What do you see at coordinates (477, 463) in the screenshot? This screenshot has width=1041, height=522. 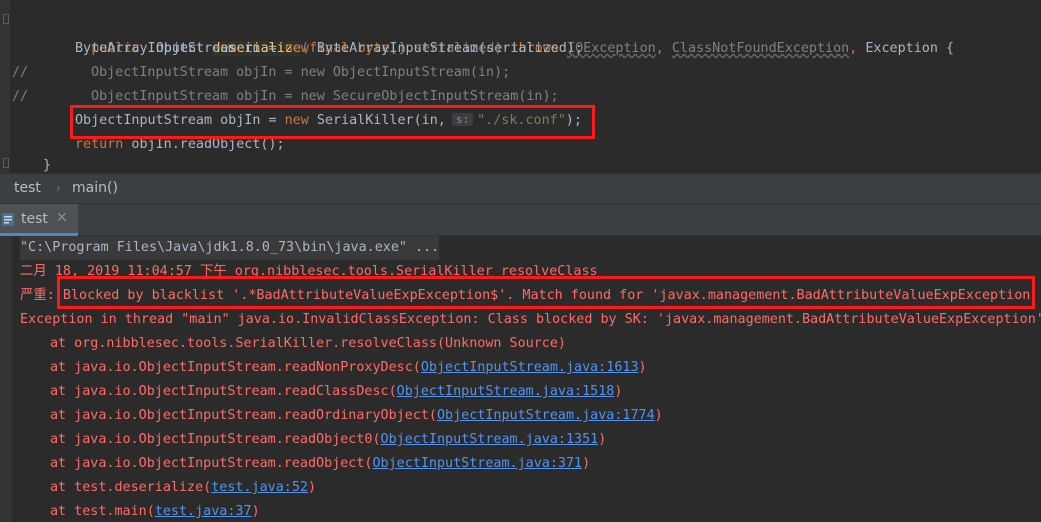 I see `source-link: ObjectInputStream.java:371` at bounding box center [477, 463].